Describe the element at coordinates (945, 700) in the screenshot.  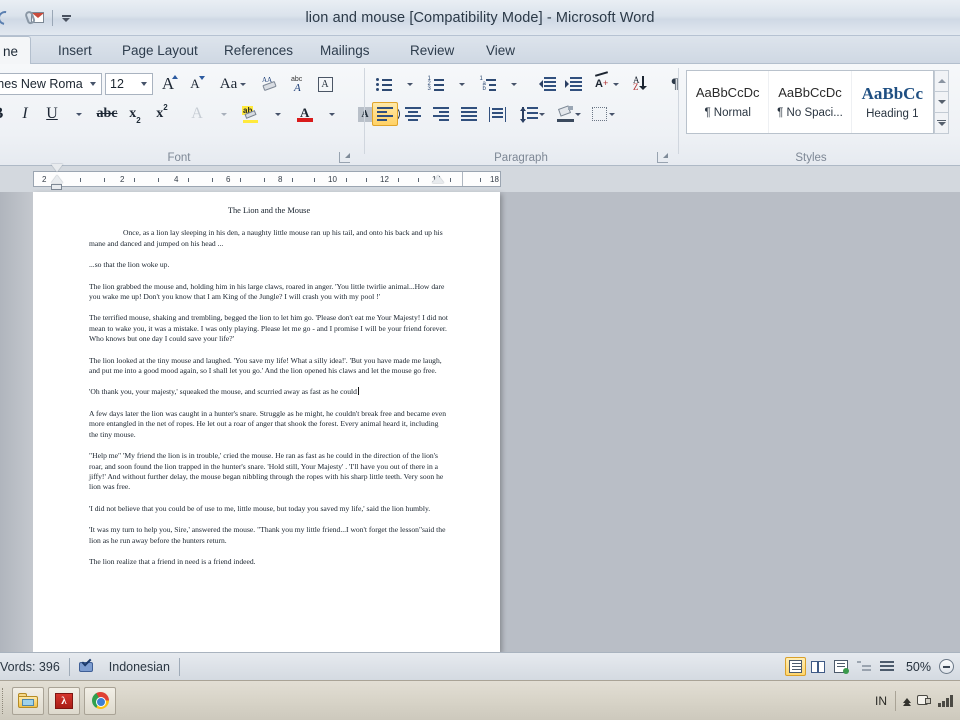
I see `signal-bars-icon` at that location.